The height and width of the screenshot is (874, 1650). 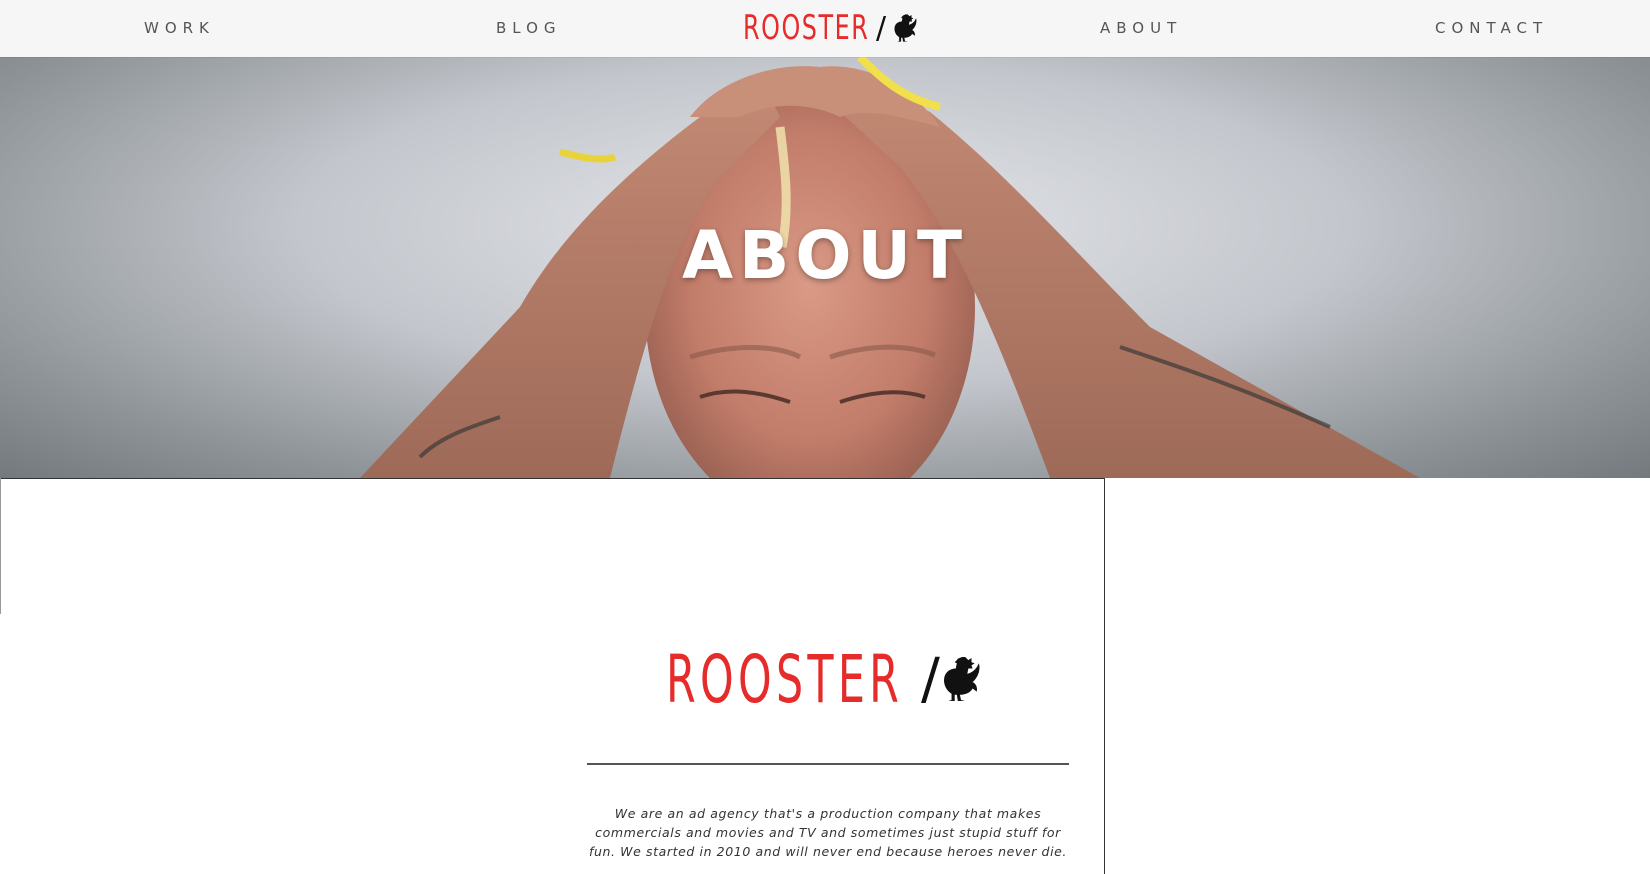 I want to click on about-logo: ROOSTER /, so click(x=824, y=679).